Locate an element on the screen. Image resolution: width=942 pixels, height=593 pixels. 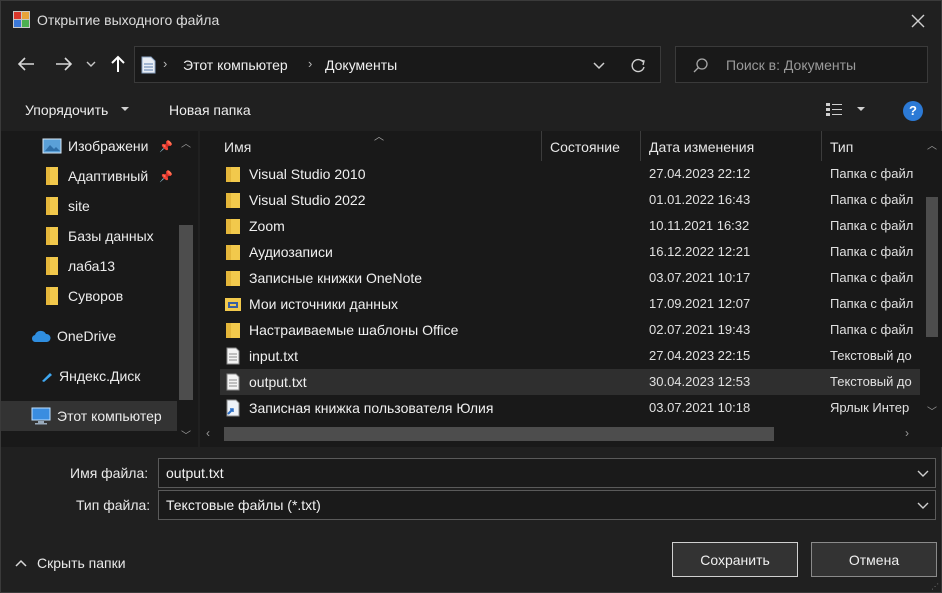
view-options-icon is located at coordinates (835, 110).